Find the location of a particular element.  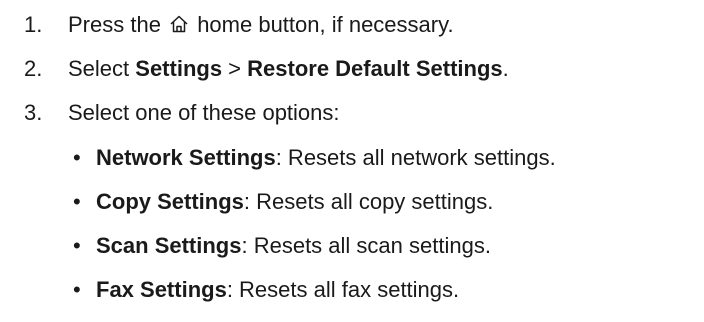

option-text: Fax Settings: Resets all fax settings. is located at coordinates (278, 289).